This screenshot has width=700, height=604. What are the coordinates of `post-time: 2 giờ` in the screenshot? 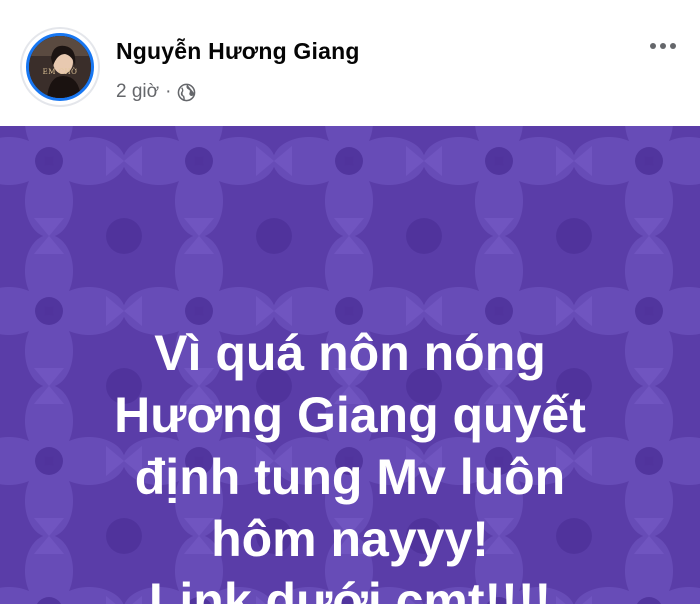 It's located at (137, 92).